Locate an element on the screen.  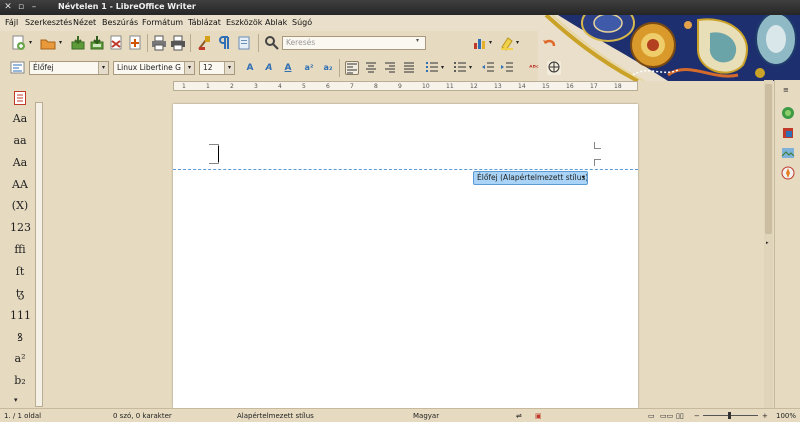
text-effect-a-icon: A is located at coordinates (250, 68).